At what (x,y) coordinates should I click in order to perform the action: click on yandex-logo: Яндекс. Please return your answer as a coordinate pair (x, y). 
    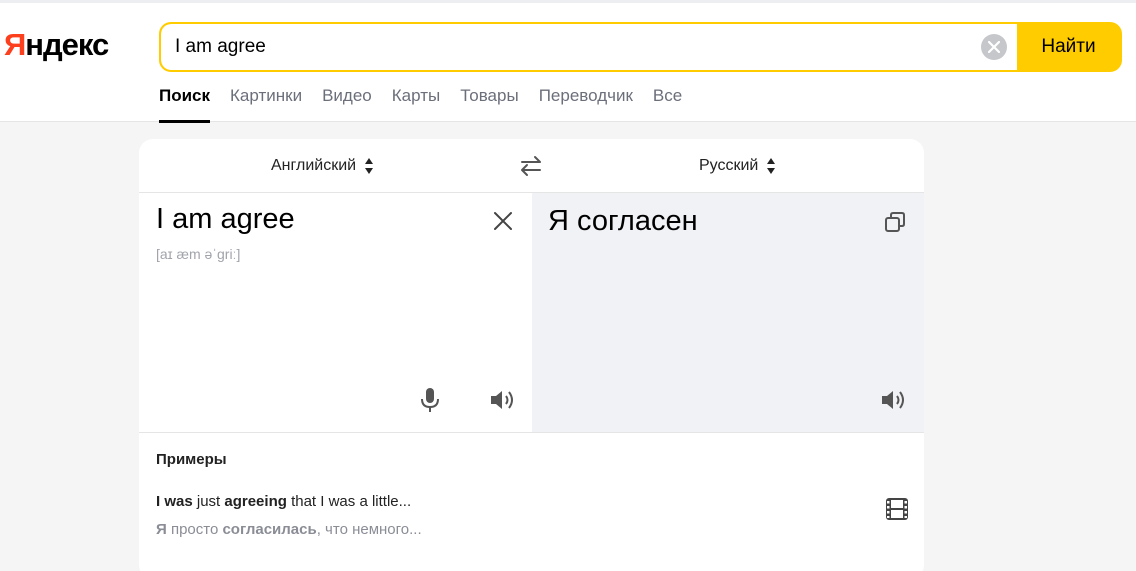
    Looking at the image, I should click on (56, 45).